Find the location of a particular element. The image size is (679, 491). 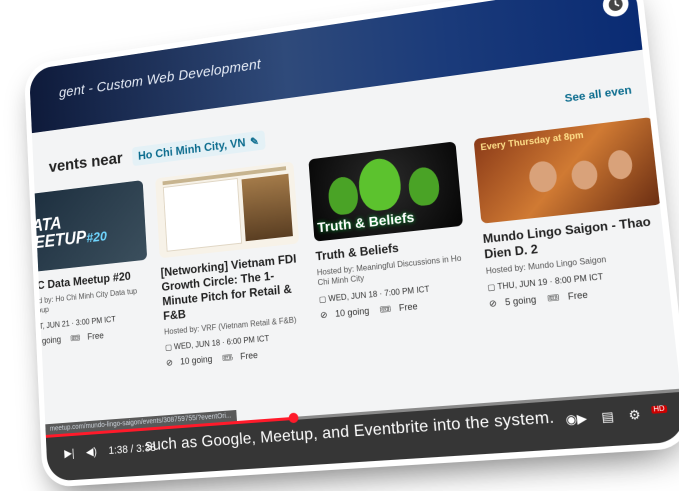

city-label: Ho Chi Minh City, VN is located at coordinates (191, 149).